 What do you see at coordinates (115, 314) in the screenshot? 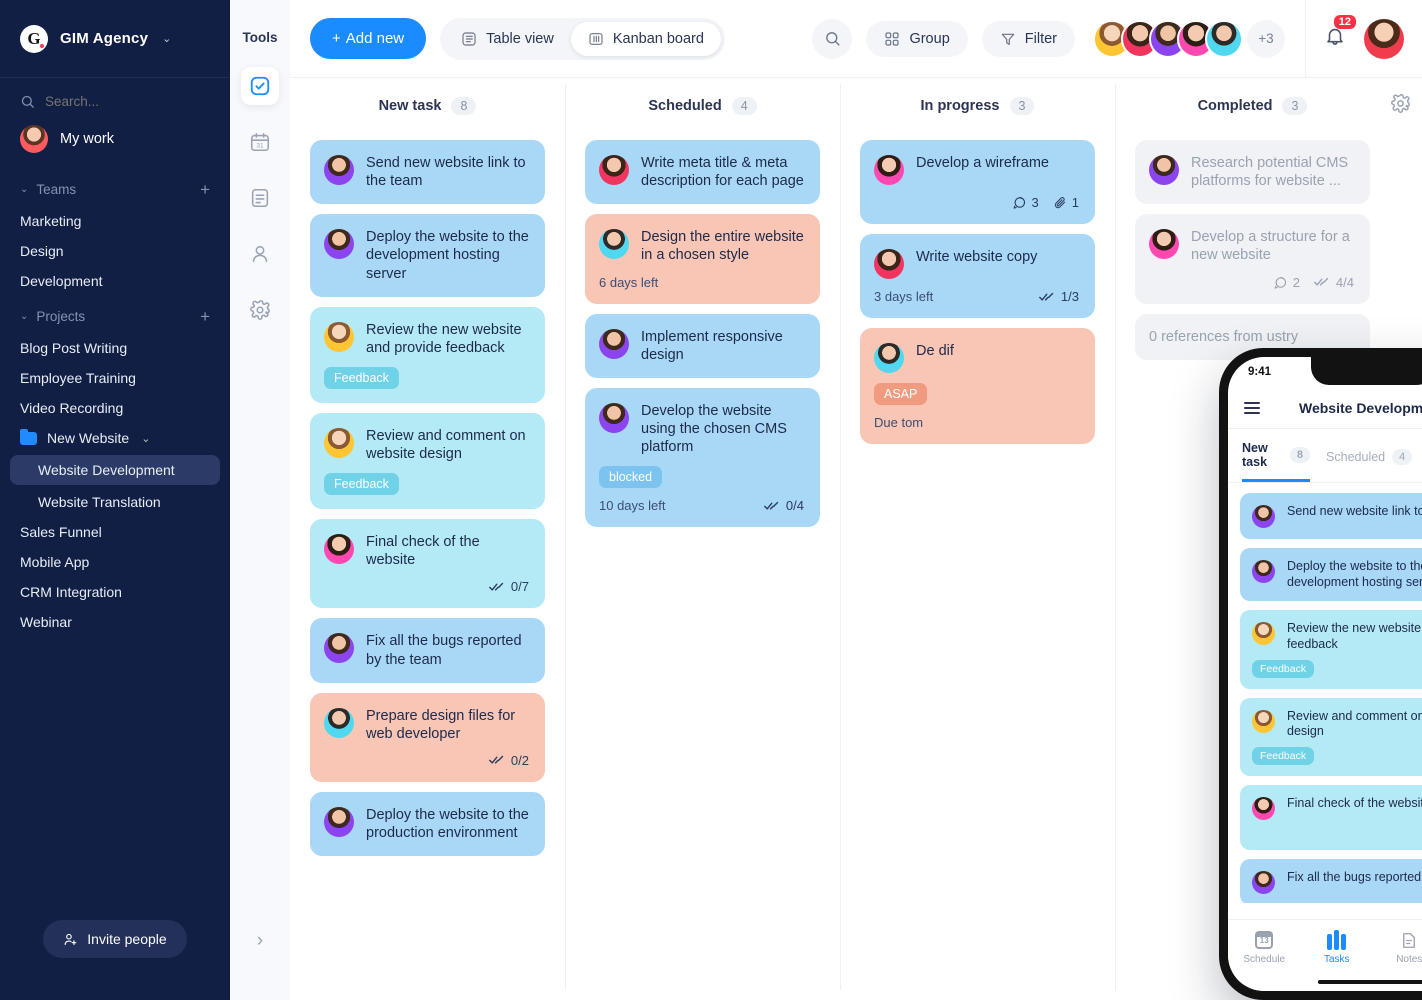
I see `projects-section-header: ⌄ Projects +` at bounding box center [115, 314].